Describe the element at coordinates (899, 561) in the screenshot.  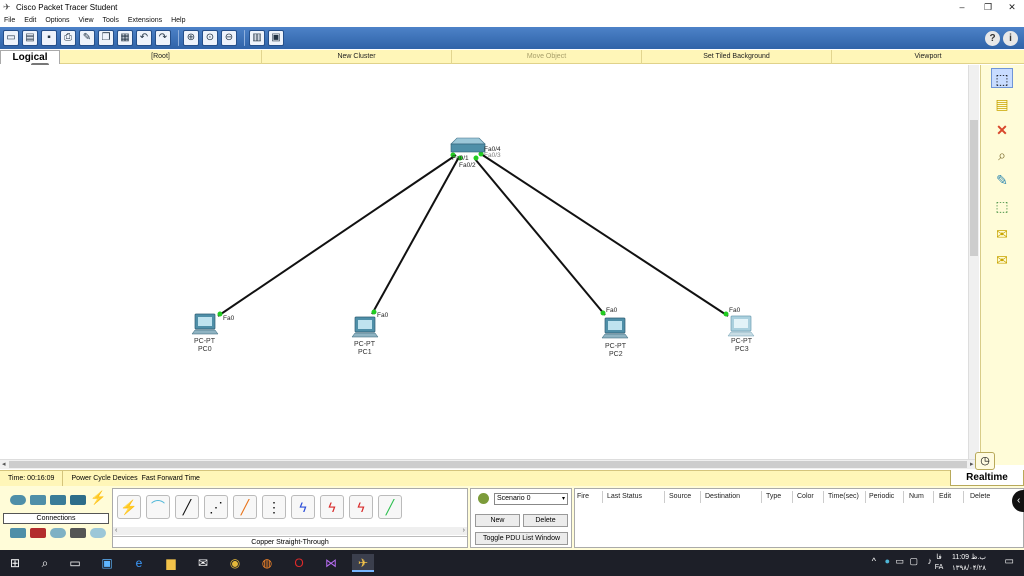
I see `tray-network-icon: ▭` at that location.